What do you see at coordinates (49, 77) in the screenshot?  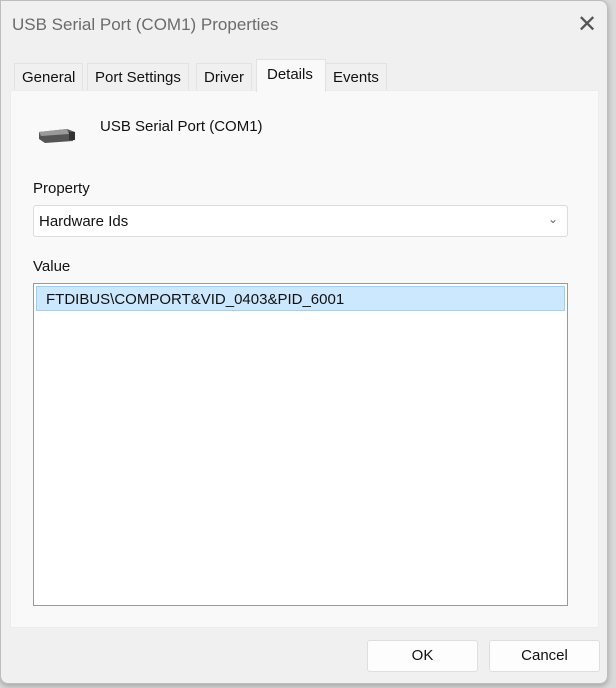 I see `tab-general: General` at bounding box center [49, 77].